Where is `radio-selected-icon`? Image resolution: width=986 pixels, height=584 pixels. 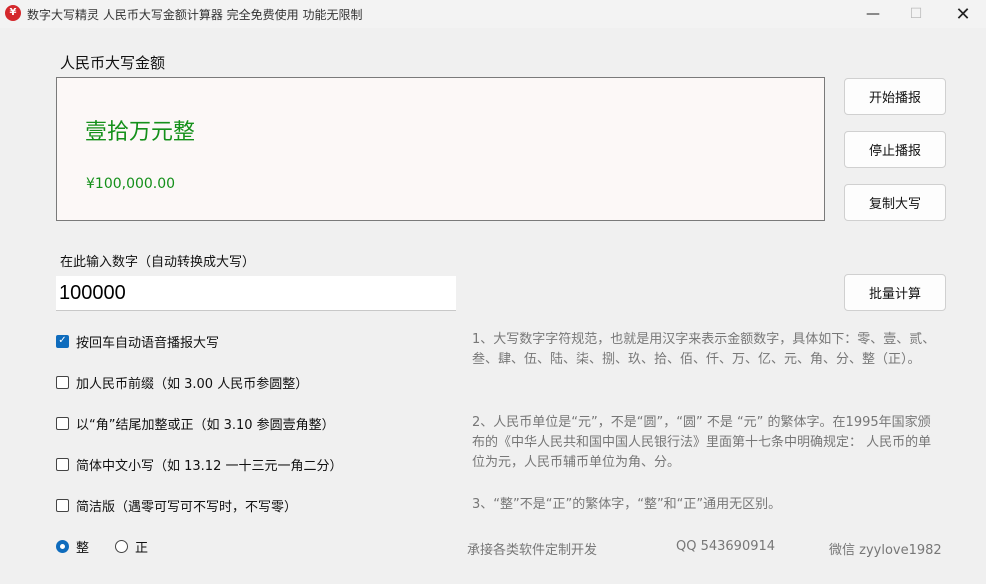
radio-selected-icon is located at coordinates (62, 546).